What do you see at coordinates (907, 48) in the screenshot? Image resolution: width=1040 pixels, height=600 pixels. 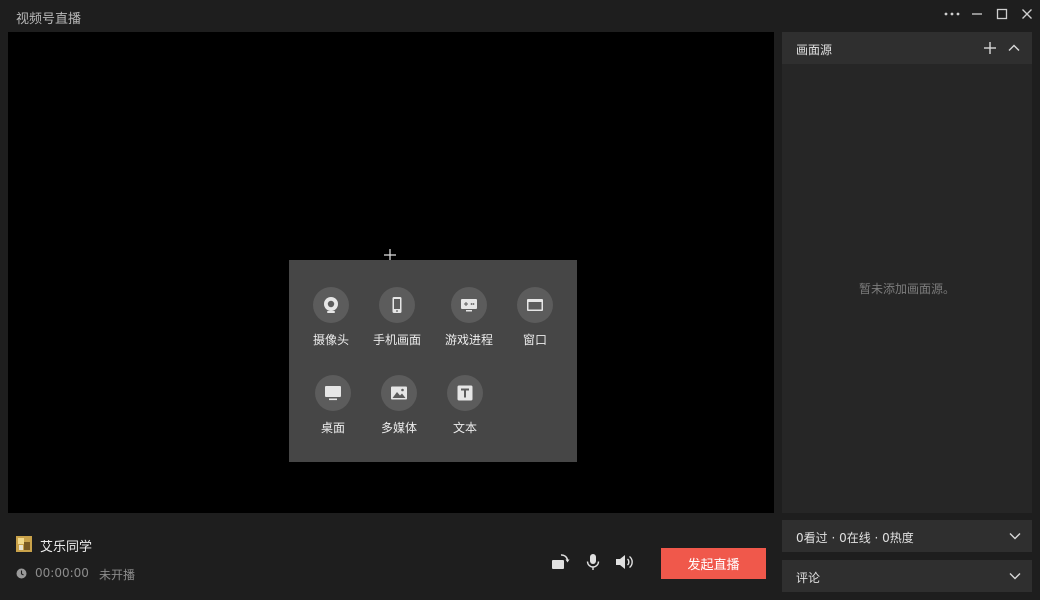 I see `source-panel-header: 画面源` at bounding box center [907, 48].